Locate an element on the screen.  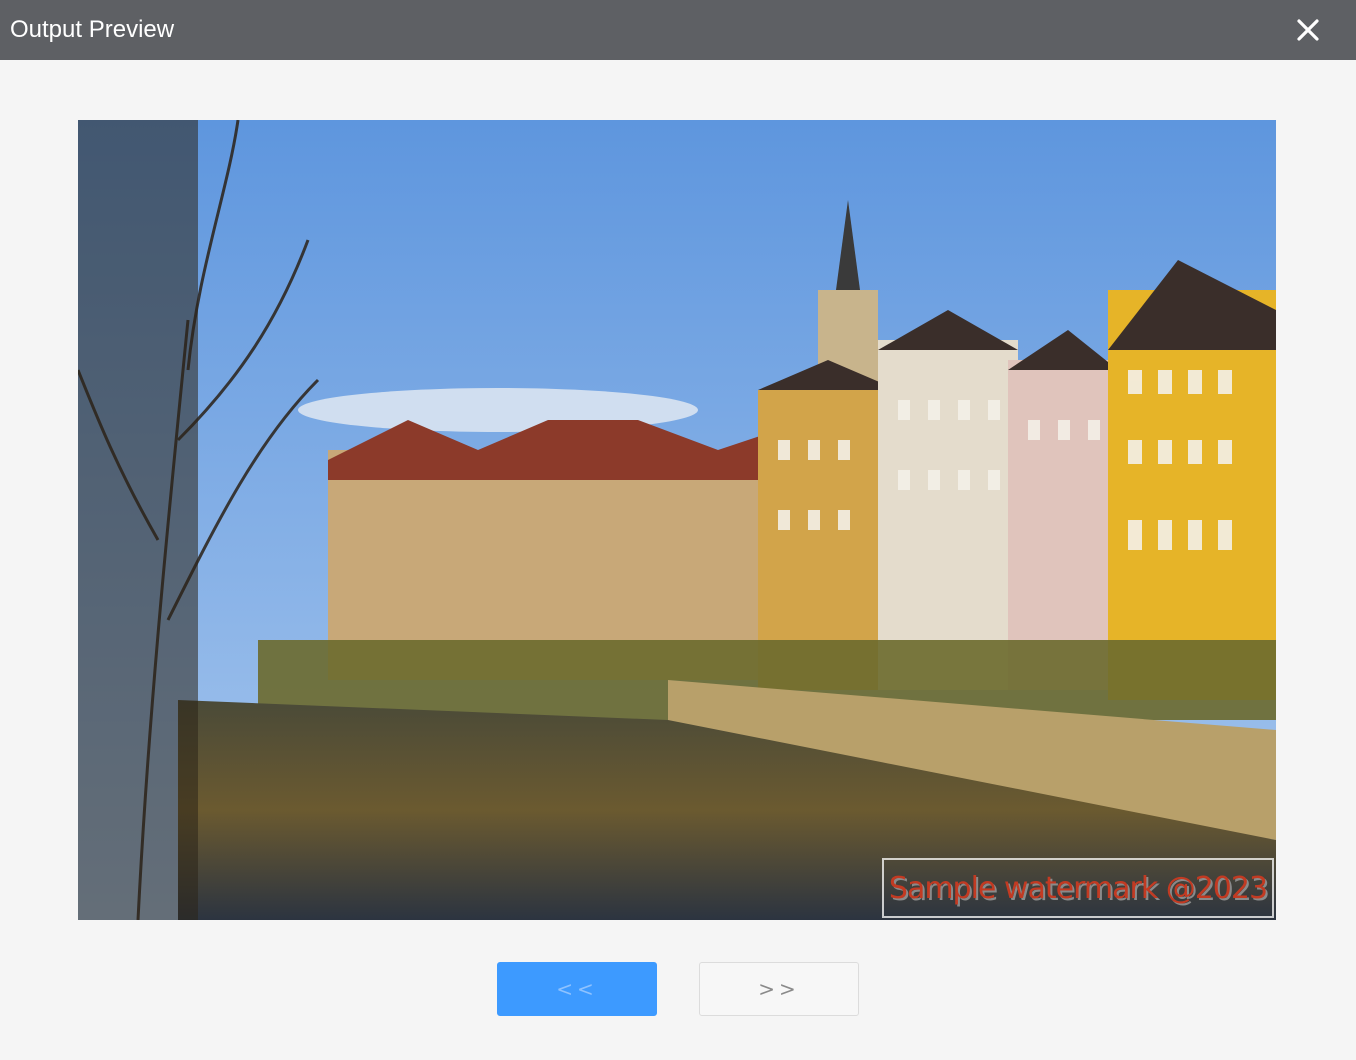
watermark-box: Sample watermark @2023 is located at coordinates (1078, 888).